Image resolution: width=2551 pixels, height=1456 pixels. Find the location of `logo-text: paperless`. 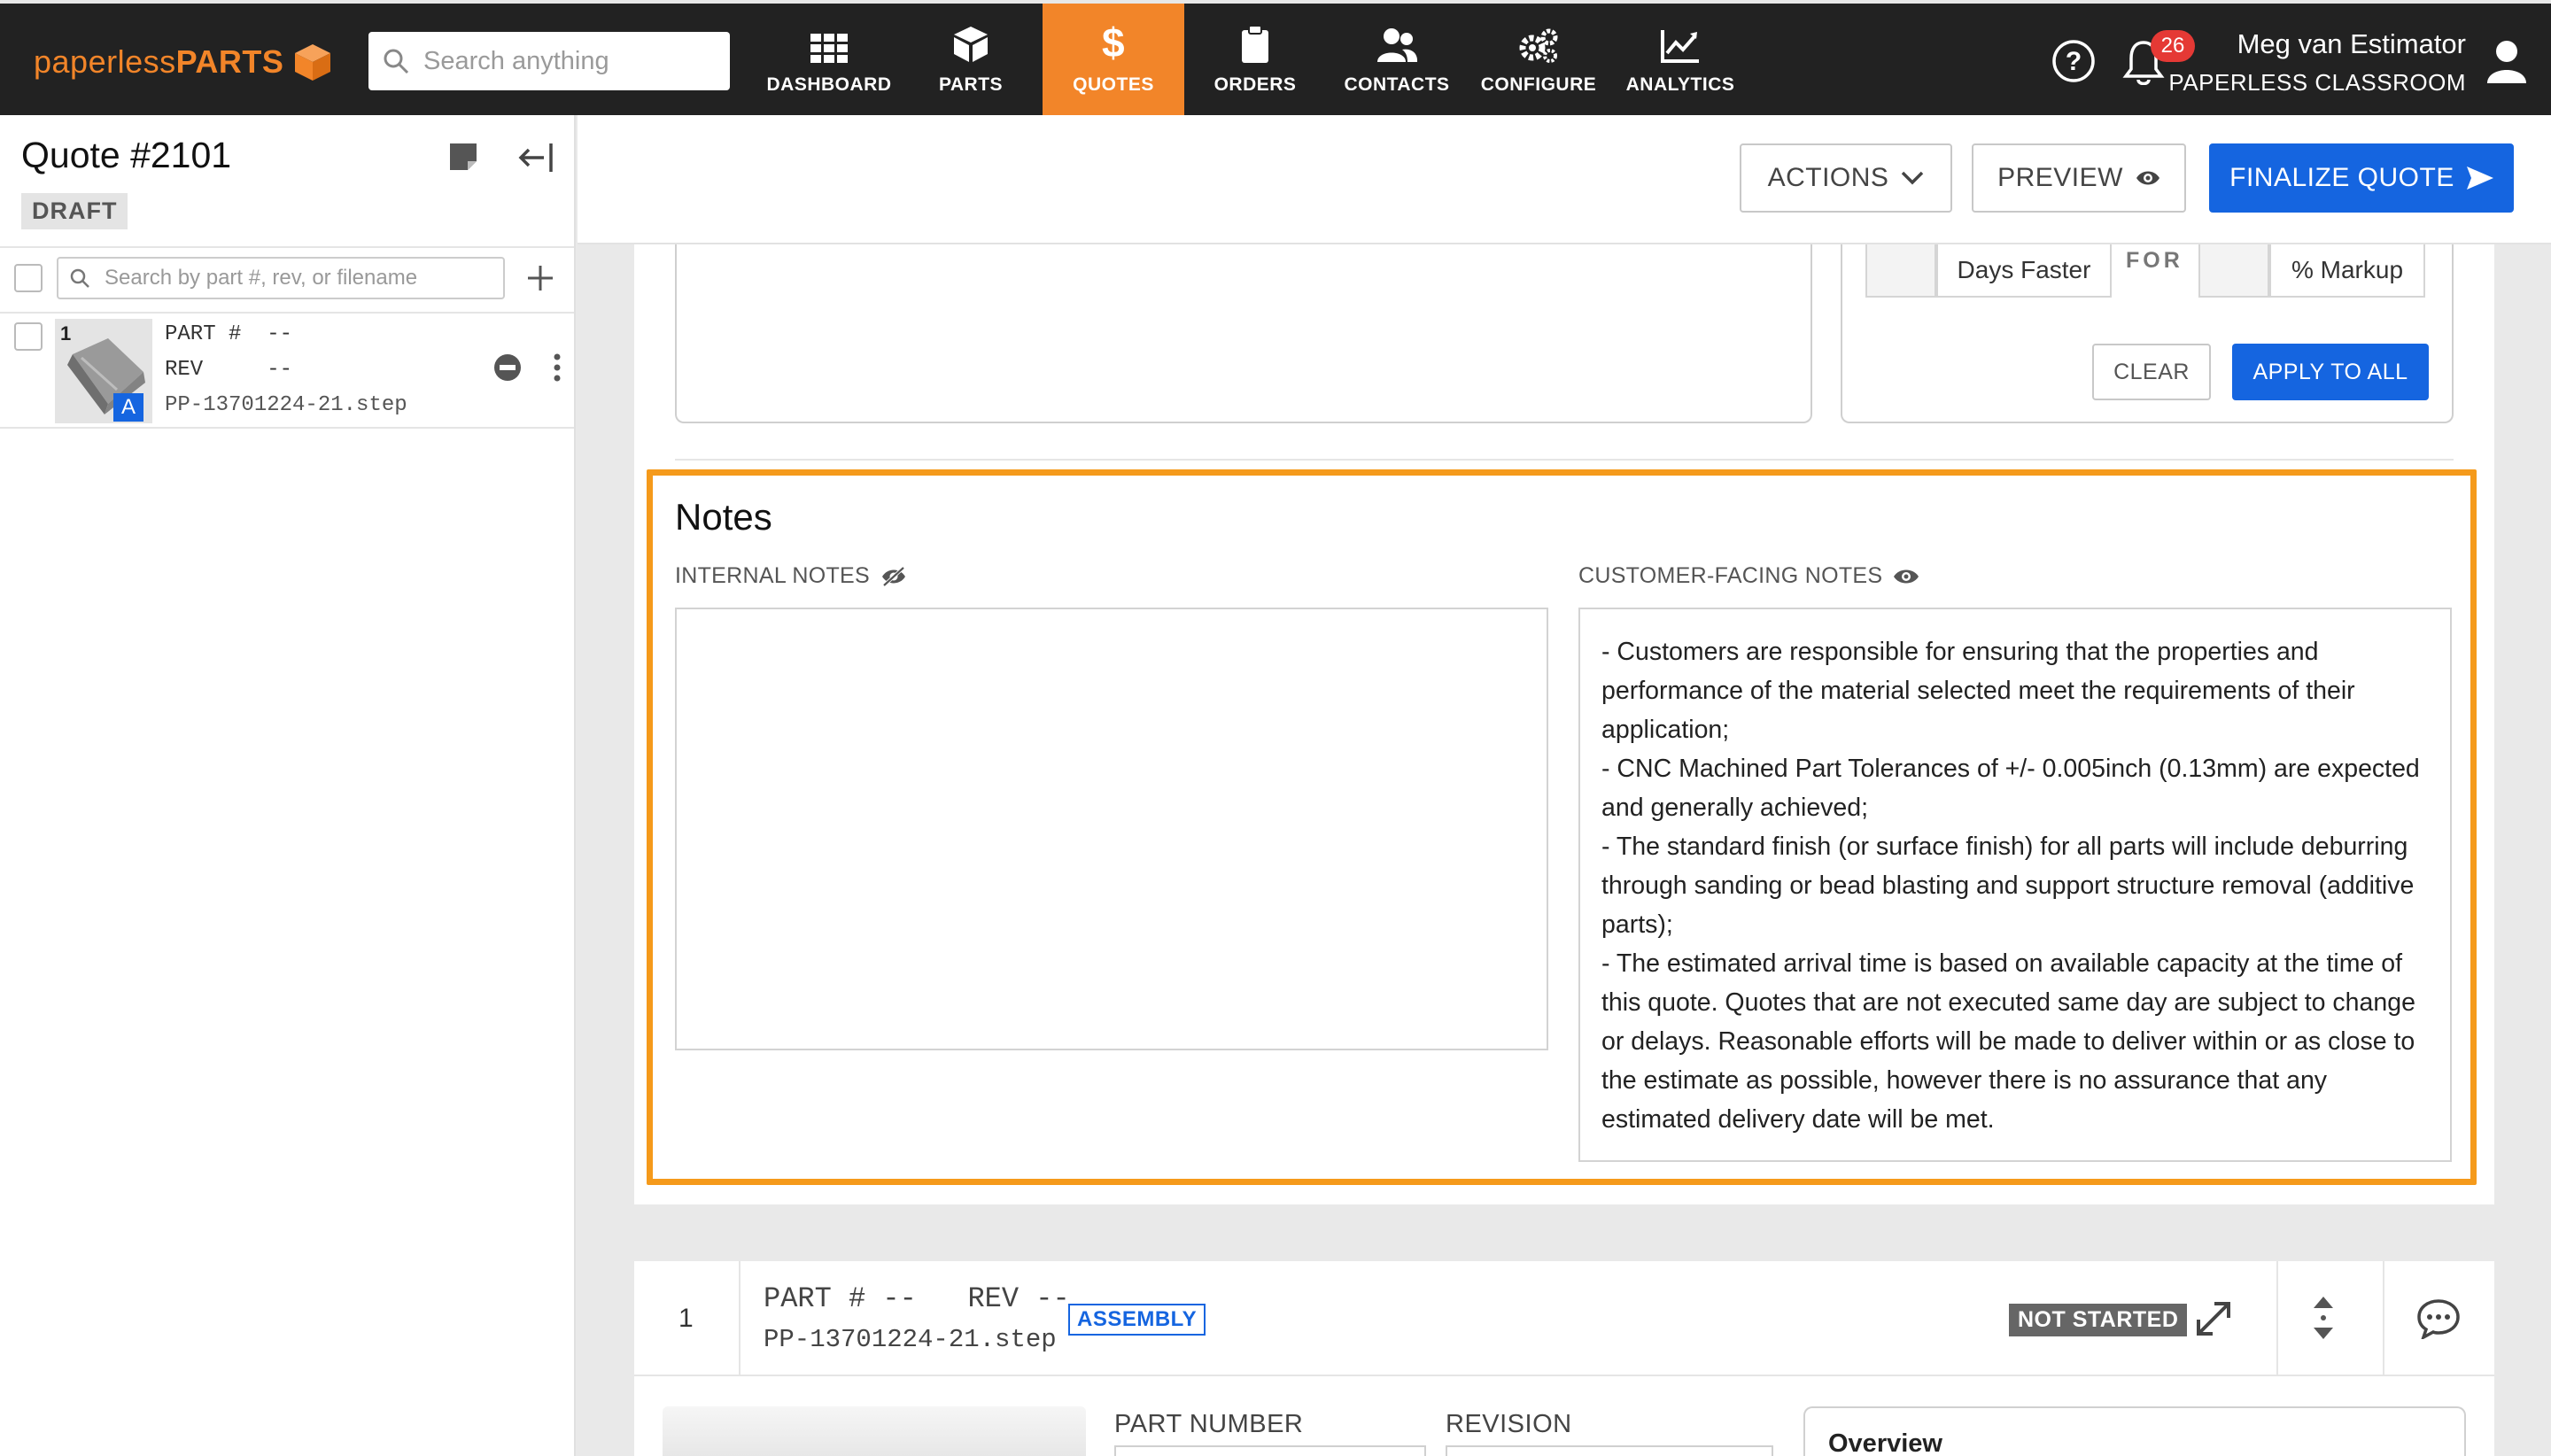

logo-text: paperless is located at coordinates (105, 61).